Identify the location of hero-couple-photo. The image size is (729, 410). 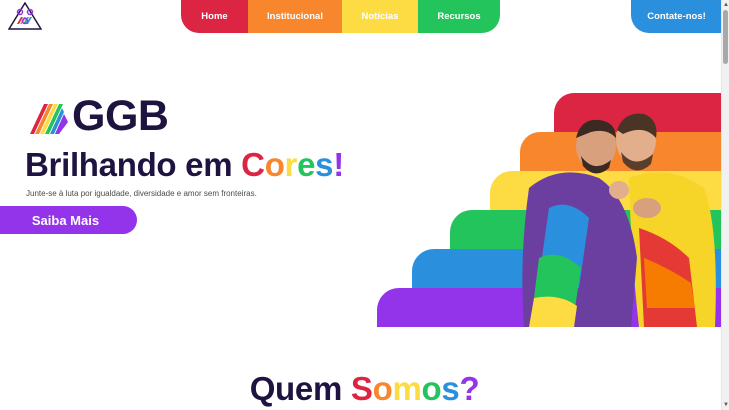
(619, 220).